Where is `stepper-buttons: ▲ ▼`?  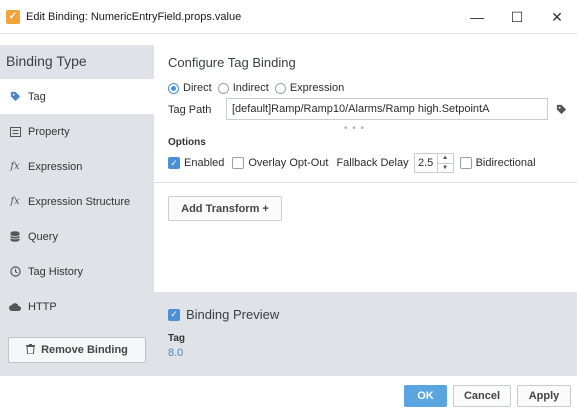
stepper-buttons: ▲ ▼ is located at coordinates (444, 163).